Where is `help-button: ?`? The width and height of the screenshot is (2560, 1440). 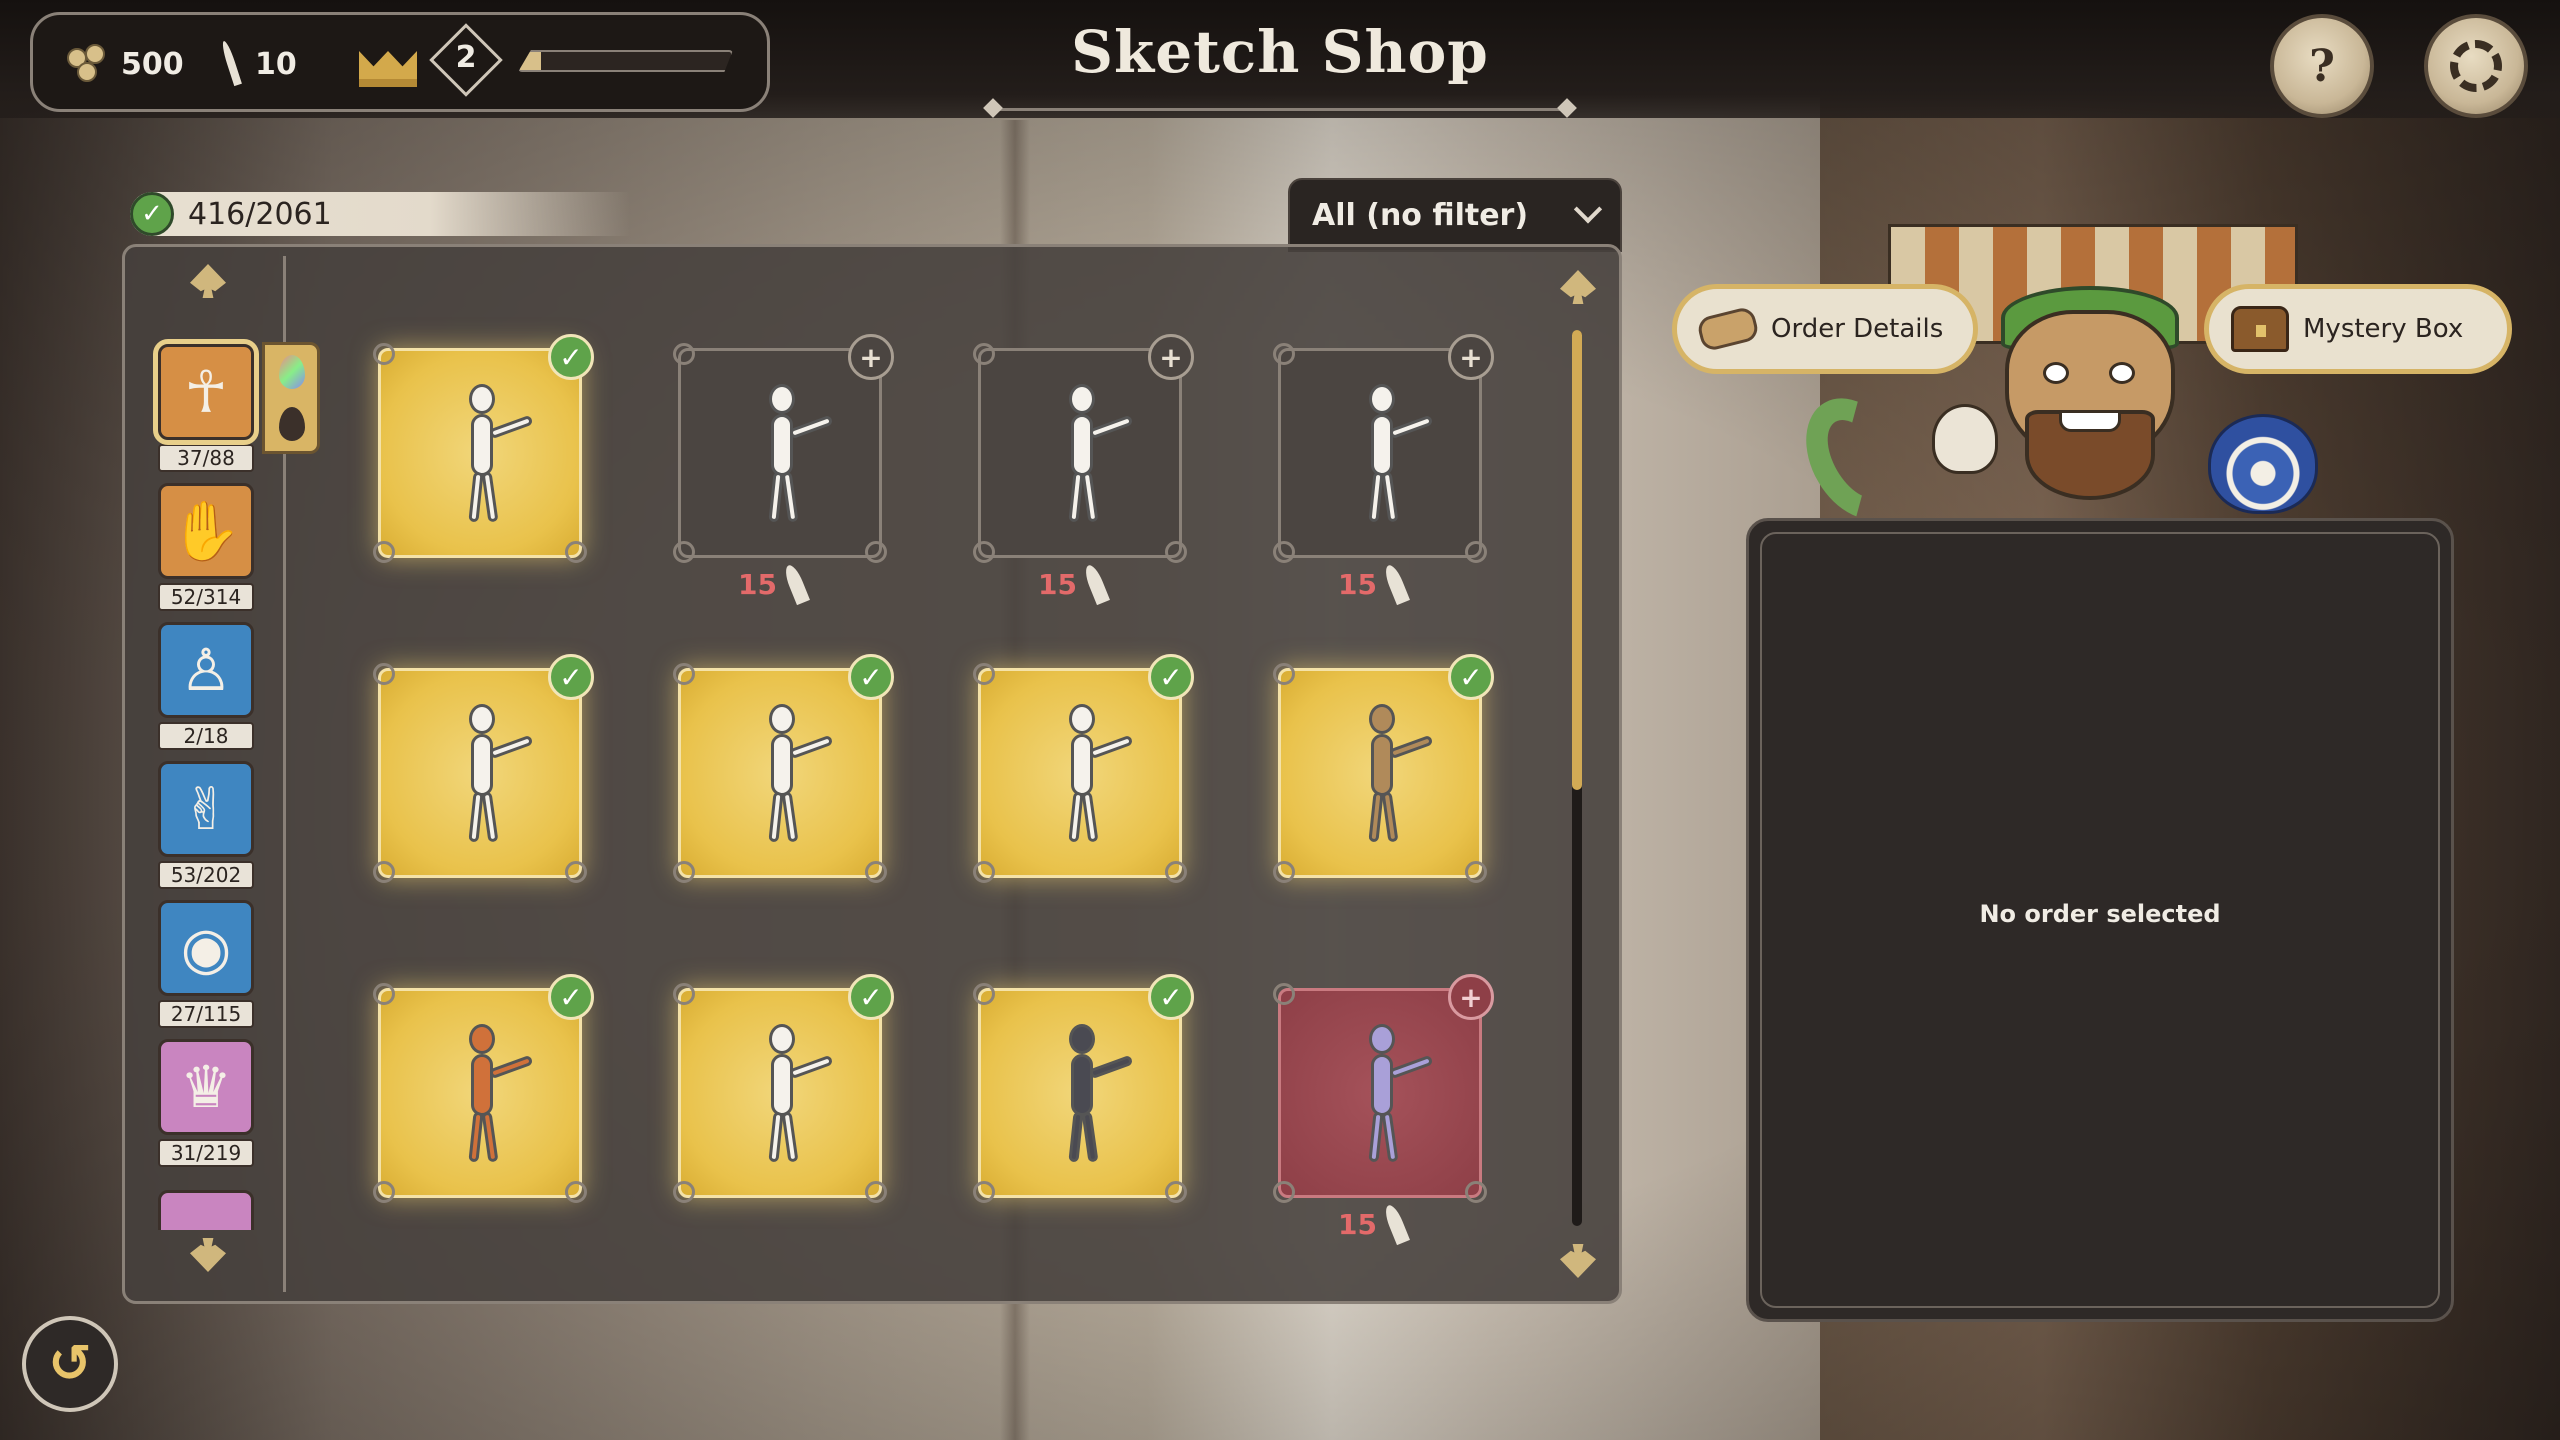 help-button: ? is located at coordinates (2322, 66).